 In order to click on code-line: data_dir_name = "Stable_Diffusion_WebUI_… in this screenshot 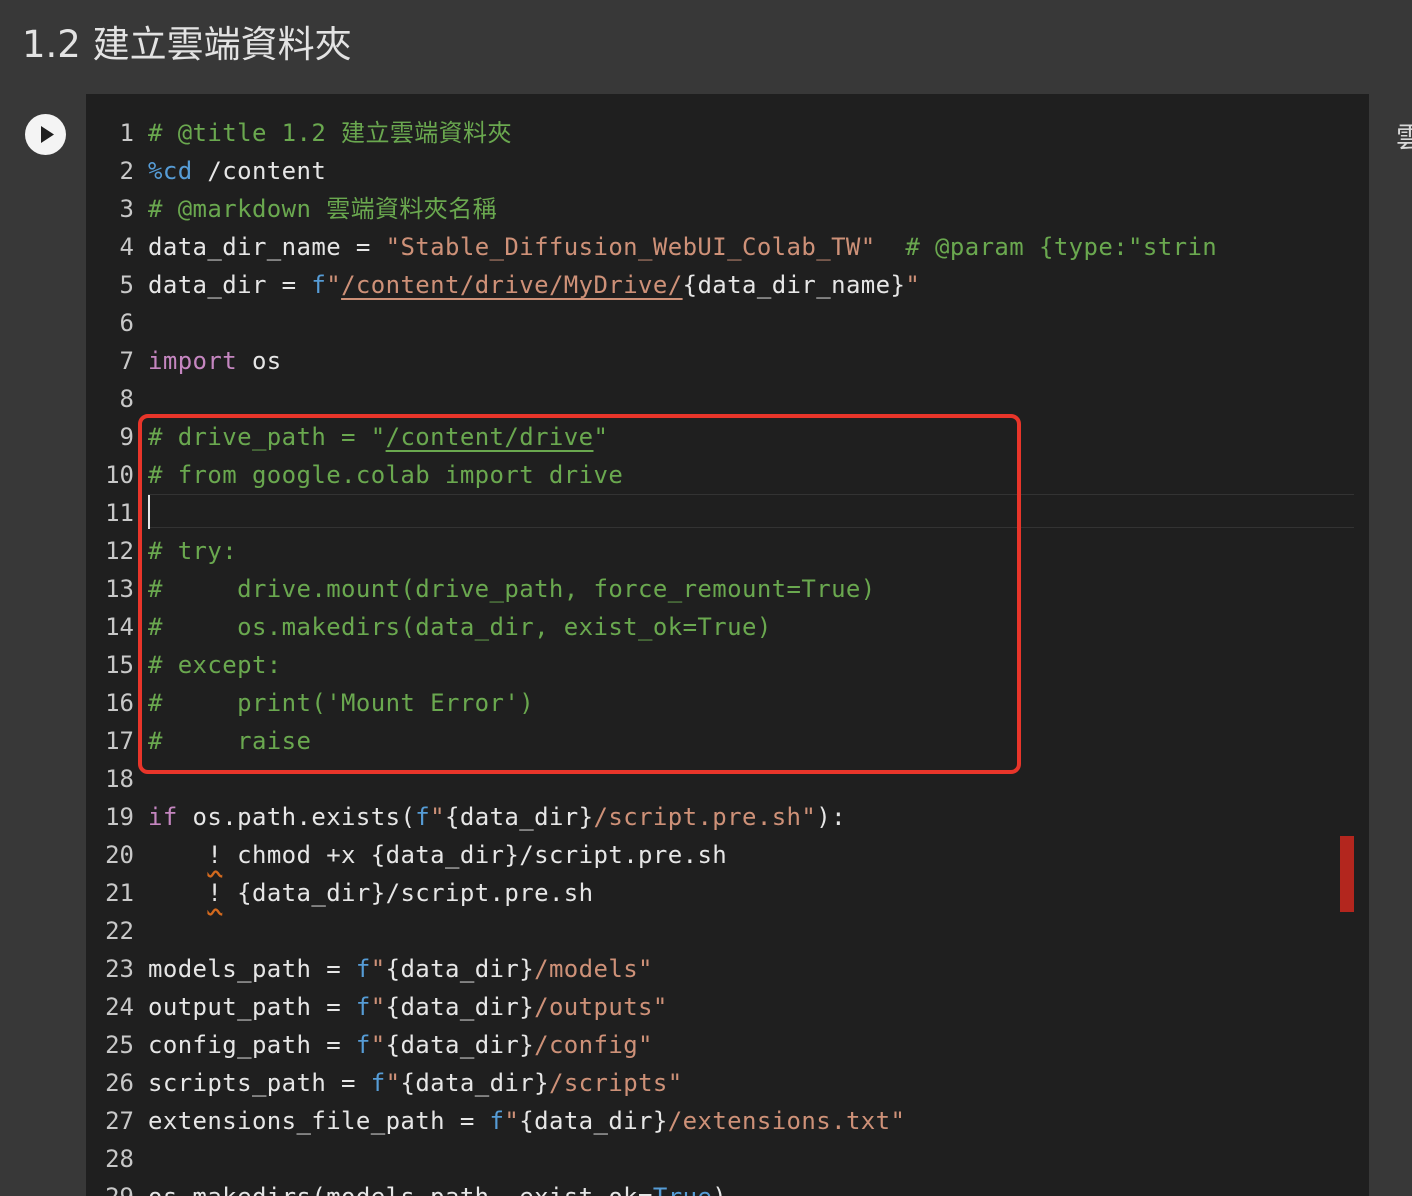, I will do `click(682, 247)`.